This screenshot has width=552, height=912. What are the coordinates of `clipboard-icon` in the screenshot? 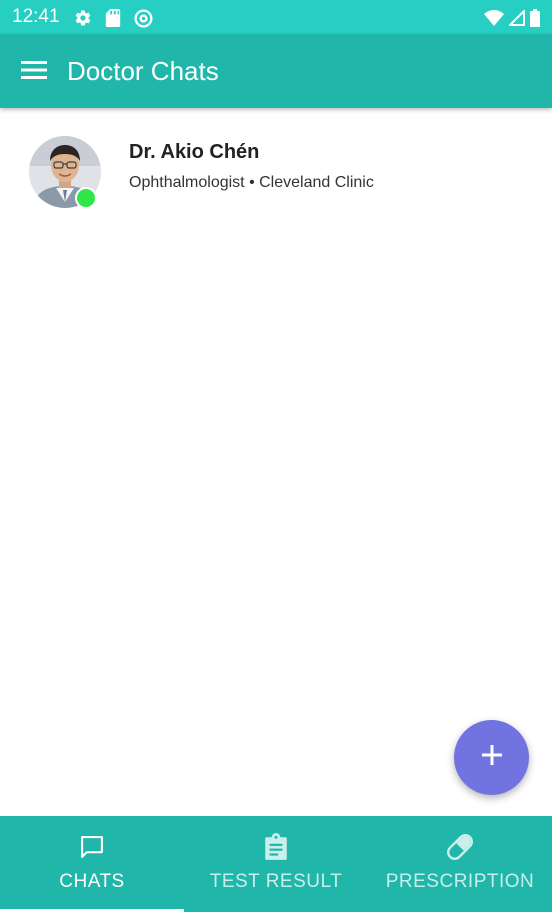 It's located at (276, 847).